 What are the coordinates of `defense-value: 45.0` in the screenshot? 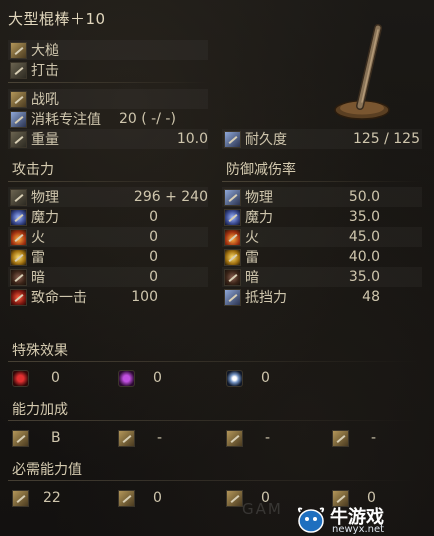 It's located at (364, 237).